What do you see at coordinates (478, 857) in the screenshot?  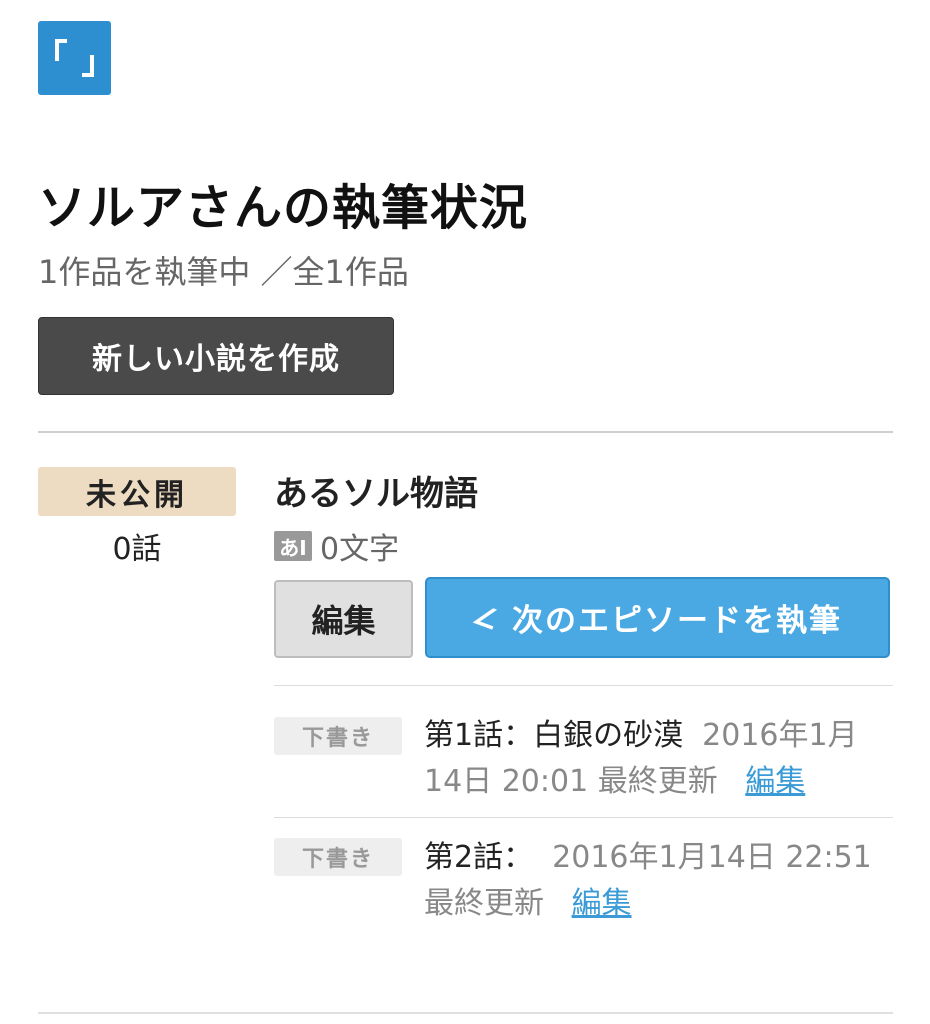 I see `episode-title: 第2話：` at bounding box center [478, 857].